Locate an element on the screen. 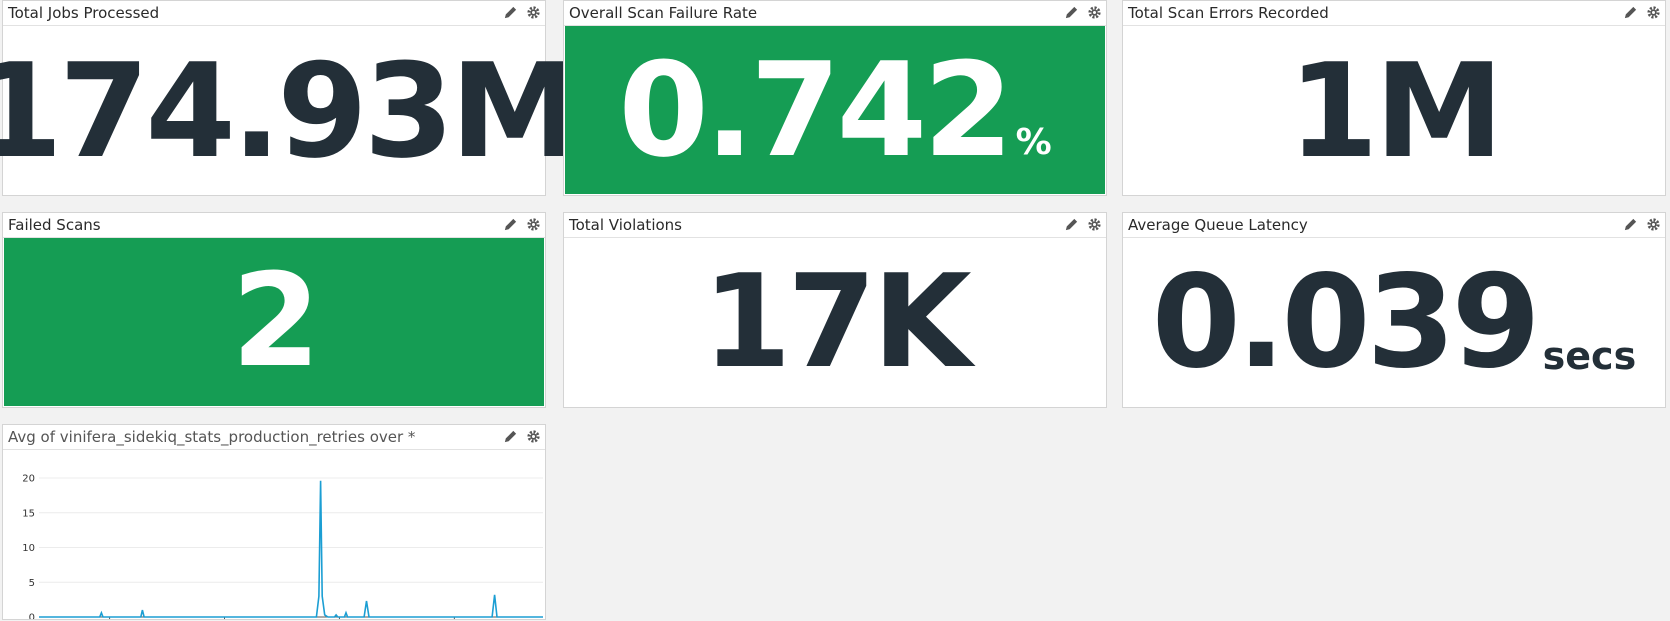 The width and height of the screenshot is (1670, 621). widget-body: 1M is located at coordinates (1394, 110).